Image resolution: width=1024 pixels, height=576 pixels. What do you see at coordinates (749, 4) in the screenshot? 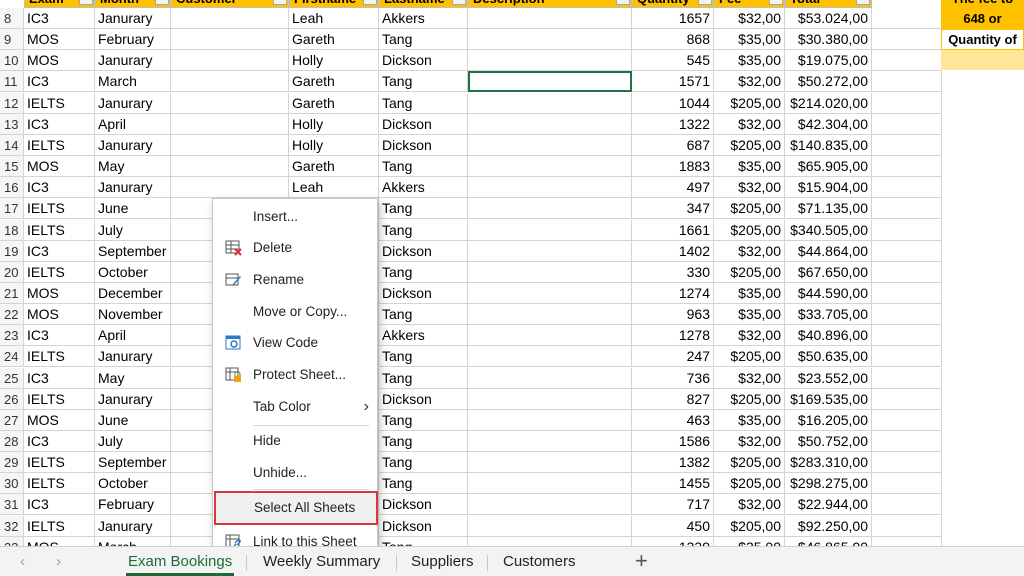
I see `column-header-fee: Fee` at bounding box center [749, 4].